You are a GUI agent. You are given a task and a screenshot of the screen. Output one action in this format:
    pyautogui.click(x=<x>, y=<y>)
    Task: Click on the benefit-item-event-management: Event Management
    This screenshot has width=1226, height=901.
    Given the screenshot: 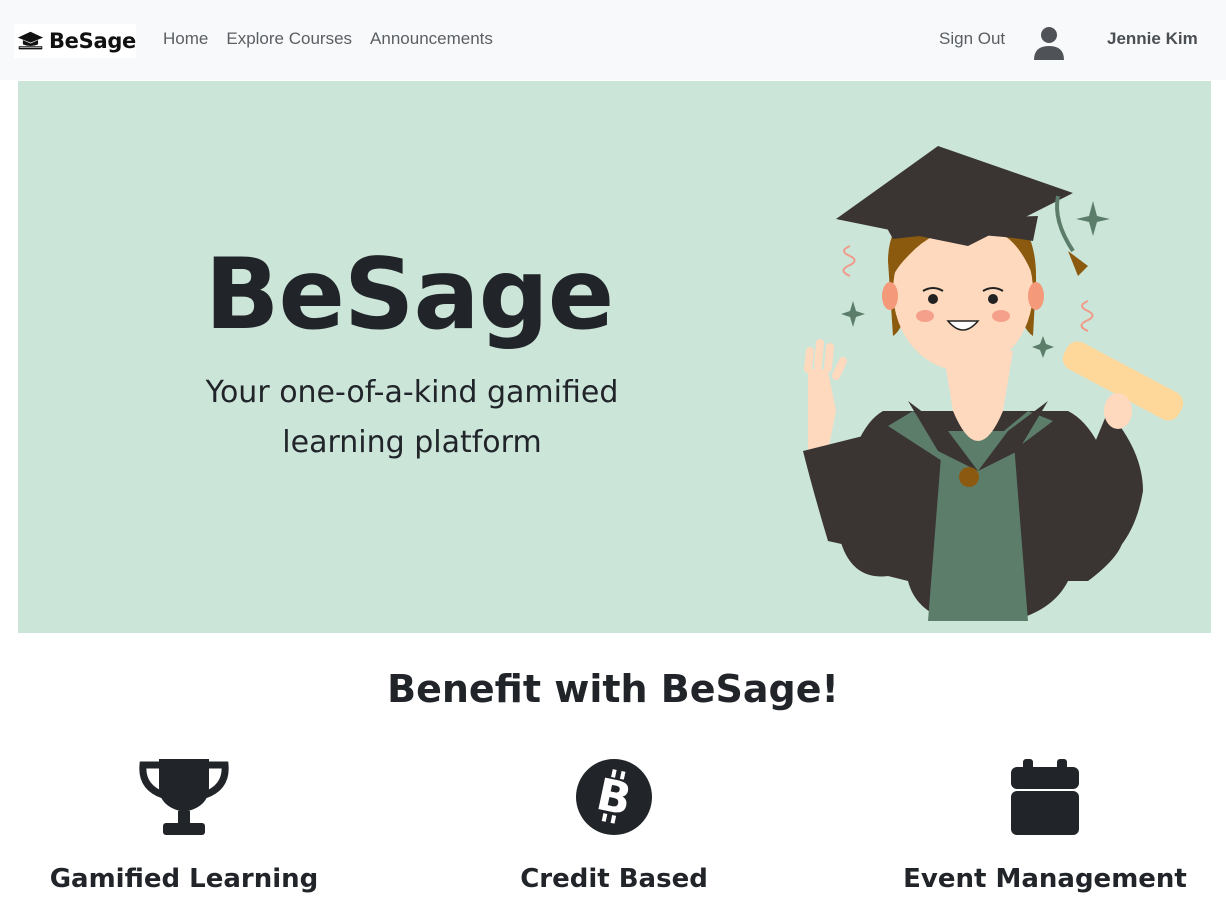 What is the action you would take?
    pyautogui.click(x=1045, y=825)
    